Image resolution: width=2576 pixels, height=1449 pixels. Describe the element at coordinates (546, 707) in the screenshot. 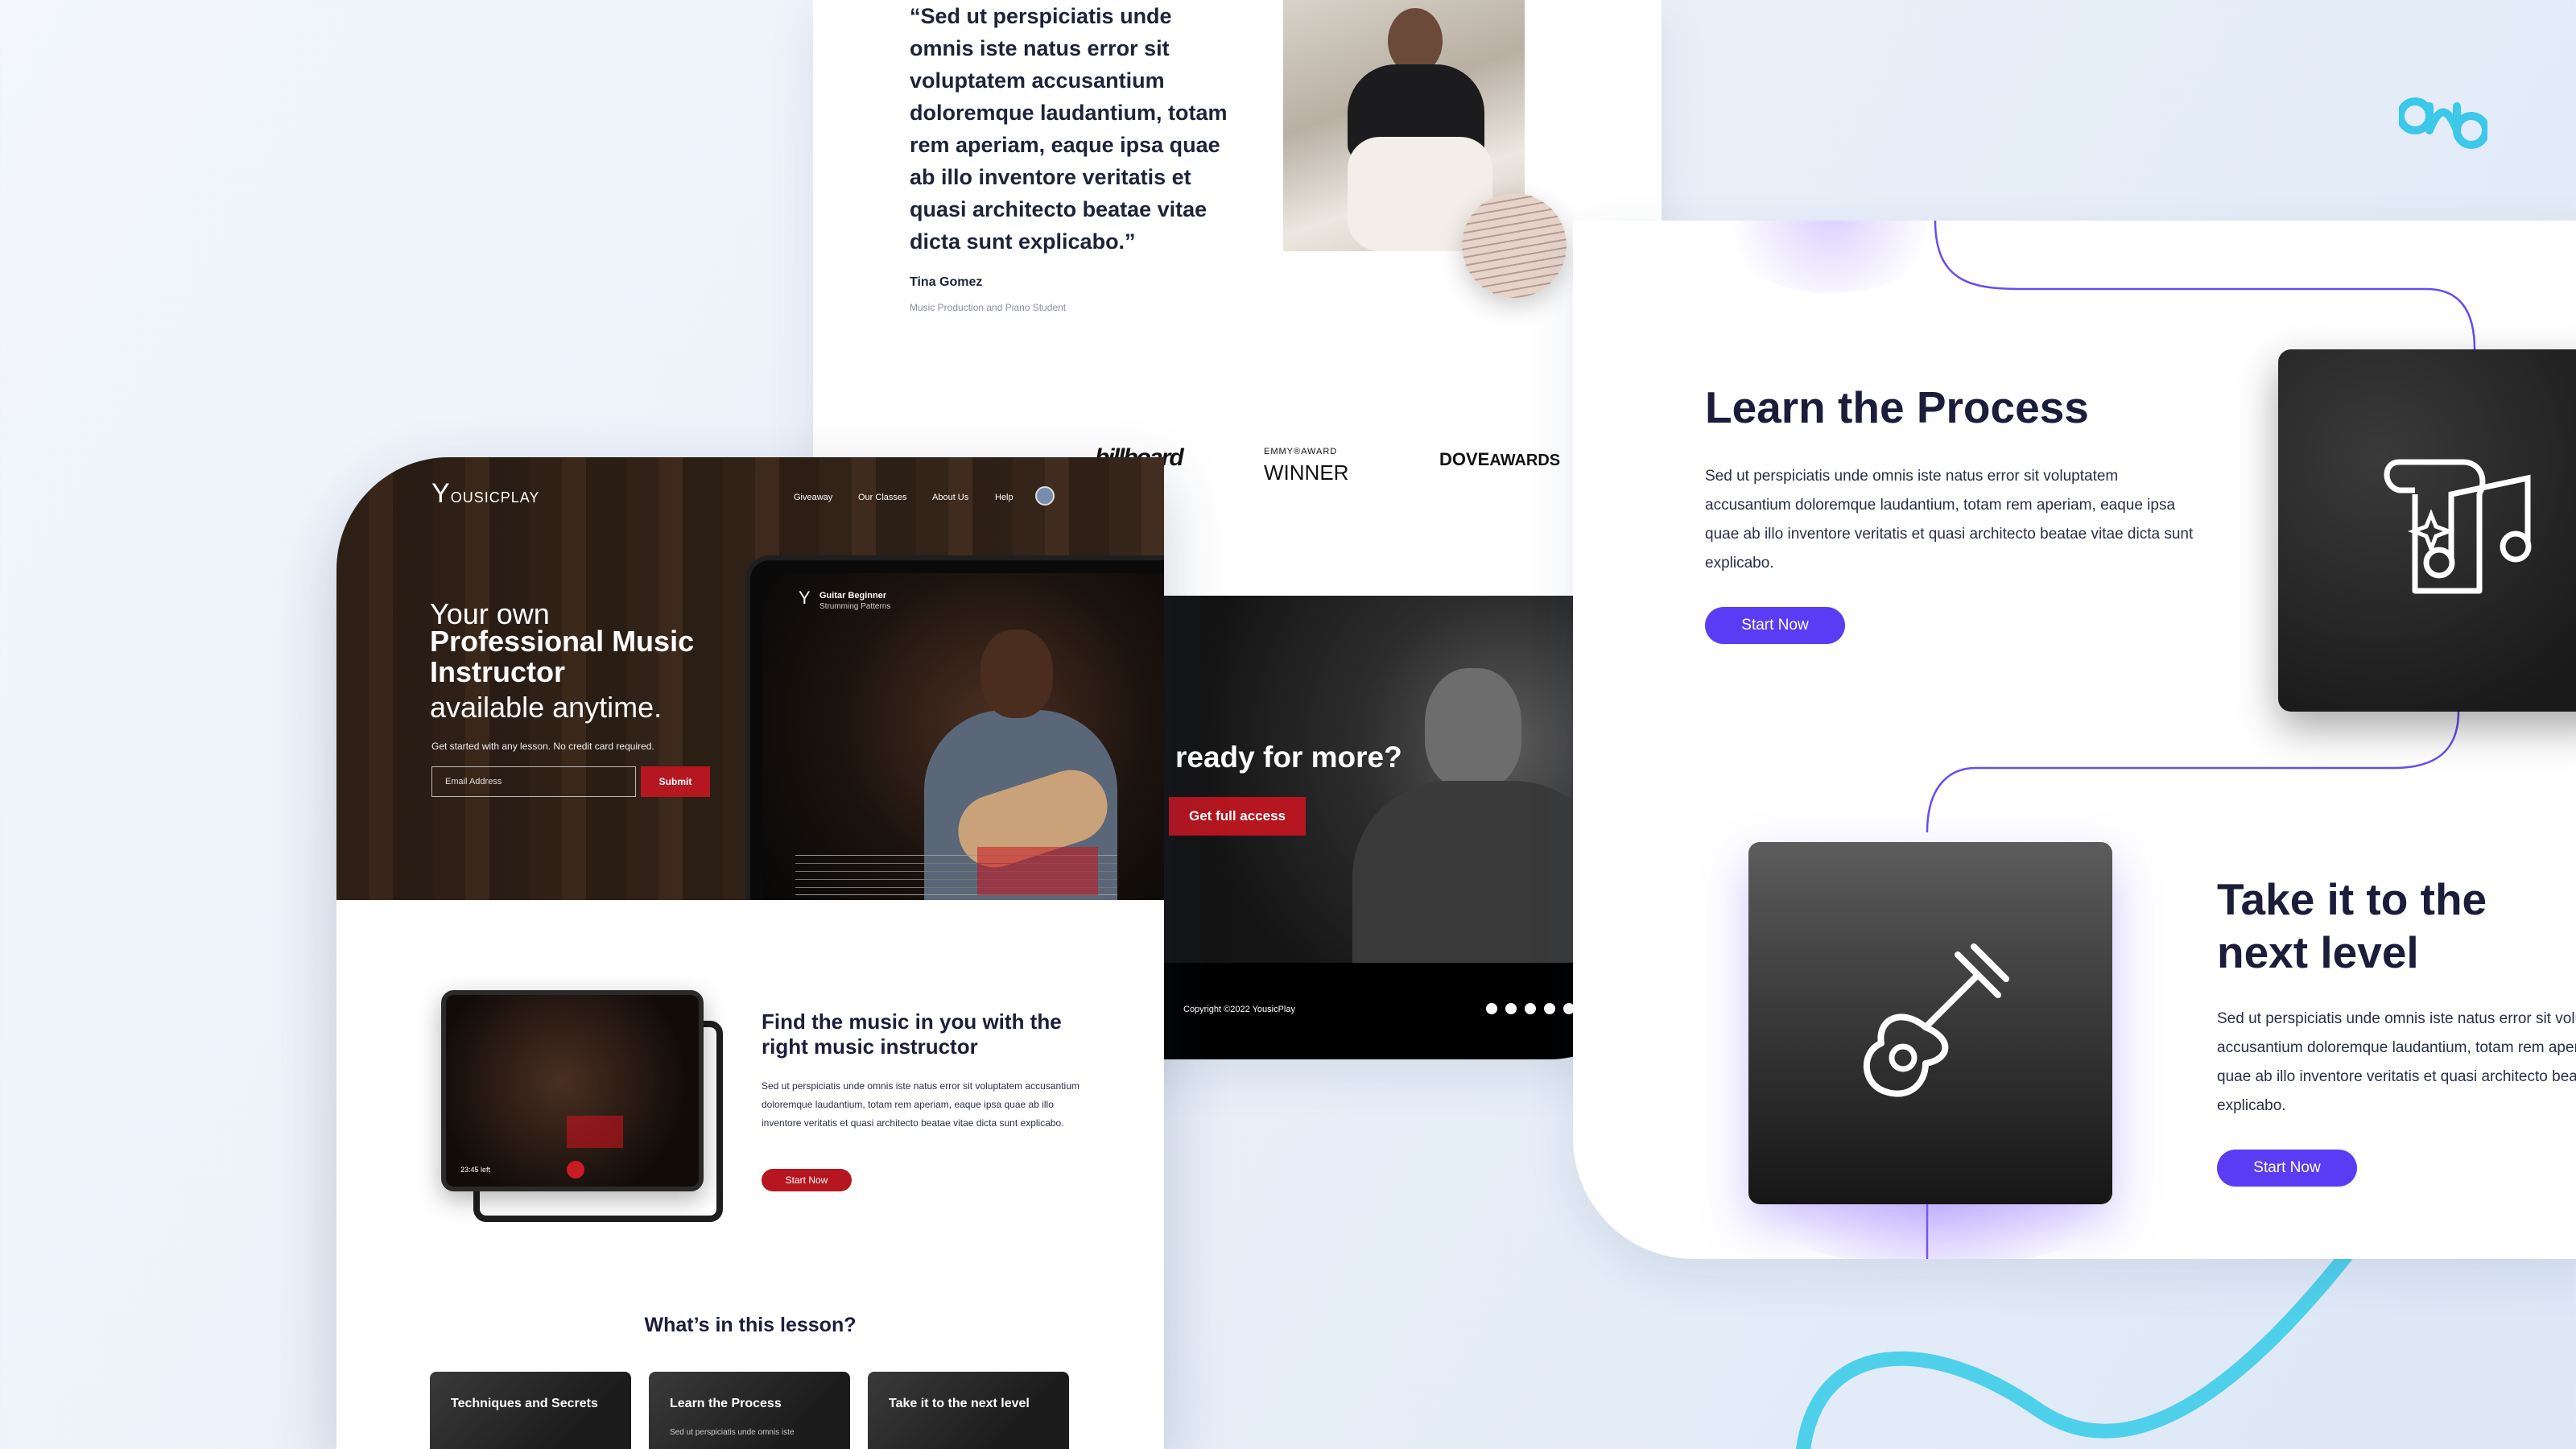

I see `hero-title-line3: available anytime.` at that location.